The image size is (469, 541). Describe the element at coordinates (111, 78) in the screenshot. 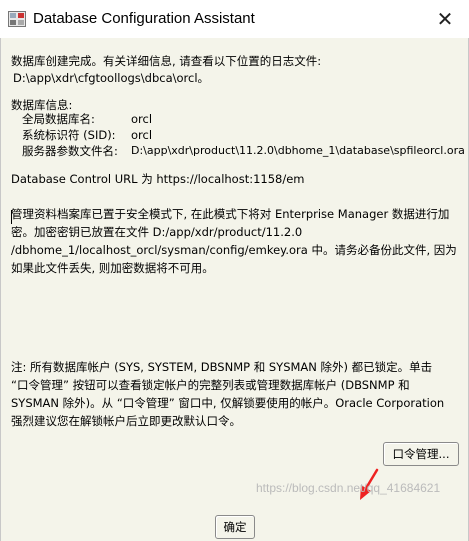

I see `log-path: D:\app\xdr\cfgtoollogs\dbca\orcl。` at that location.